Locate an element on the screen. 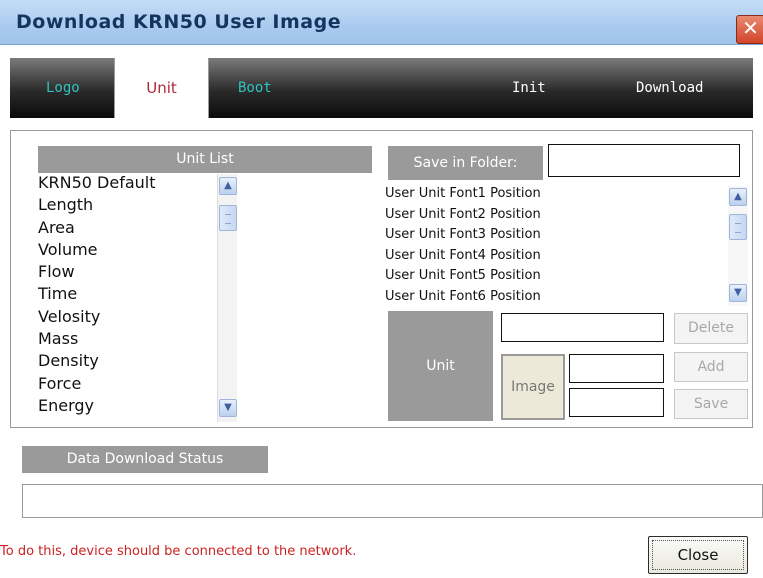  list-item: User Unit Font4 Position is located at coordinates (567, 256).